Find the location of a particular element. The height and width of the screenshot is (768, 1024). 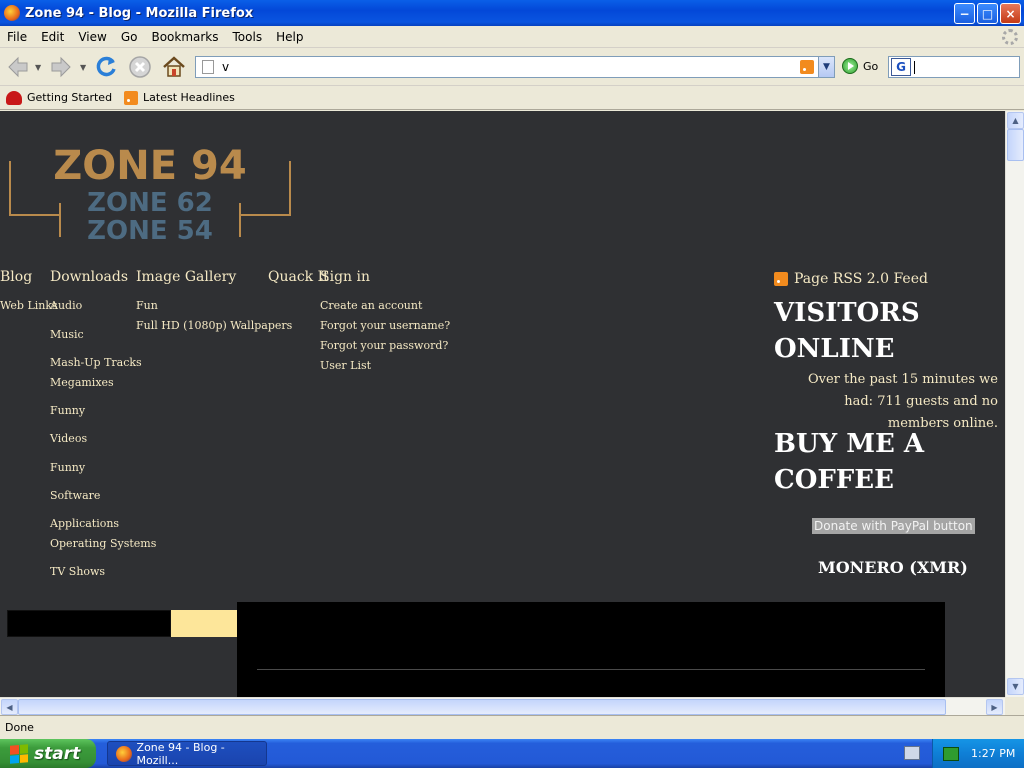

sub-operating-systems: Operating Systems is located at coordinates (103, 543).